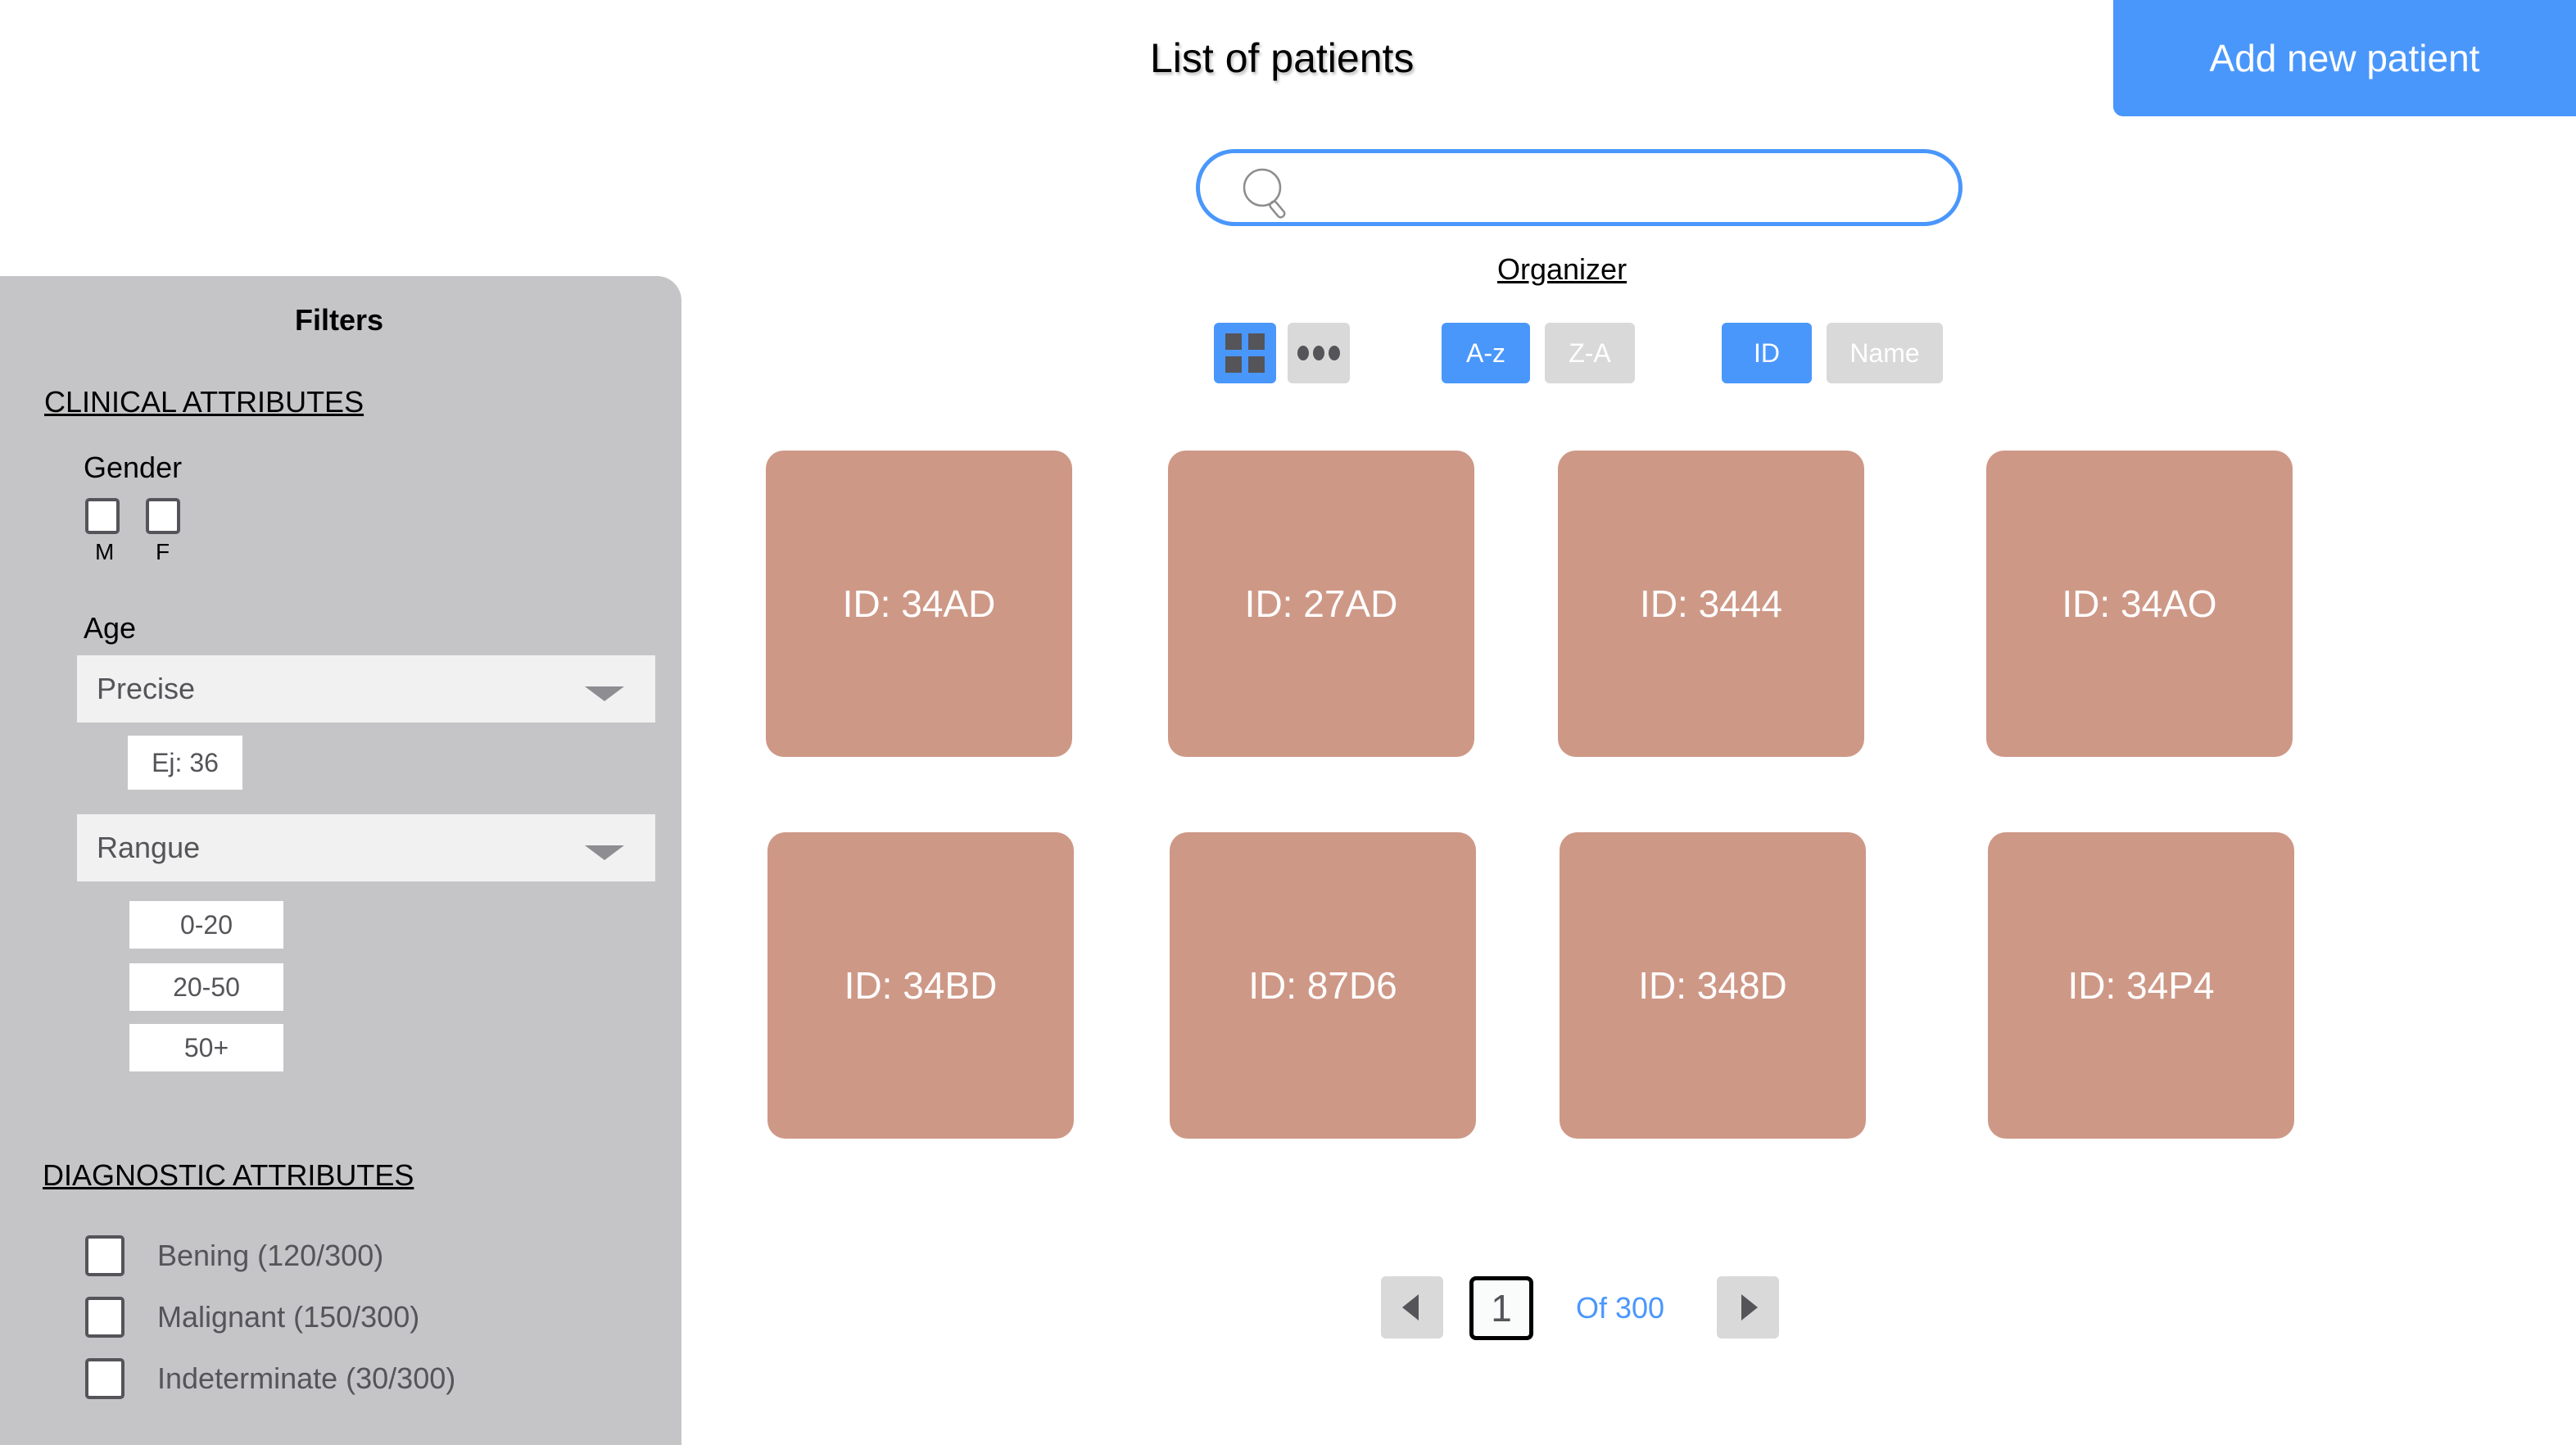  I want to click on patient-card: ID: 27AD, so click(1321, 604).